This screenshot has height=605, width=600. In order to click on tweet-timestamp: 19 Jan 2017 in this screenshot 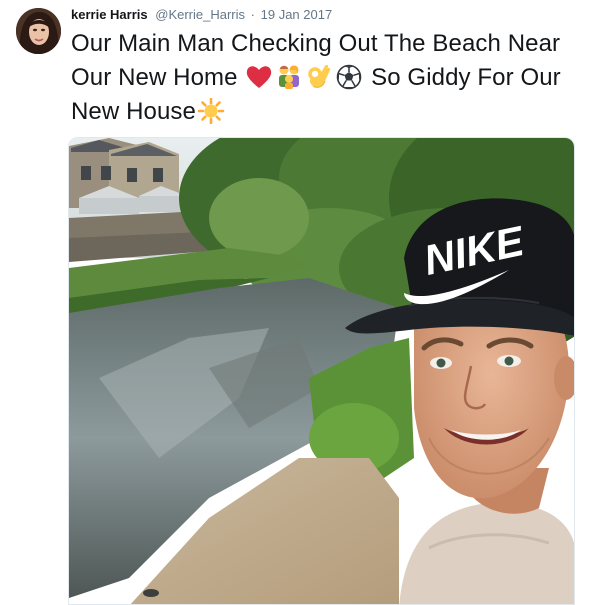, I will do `click(297, 14)`.